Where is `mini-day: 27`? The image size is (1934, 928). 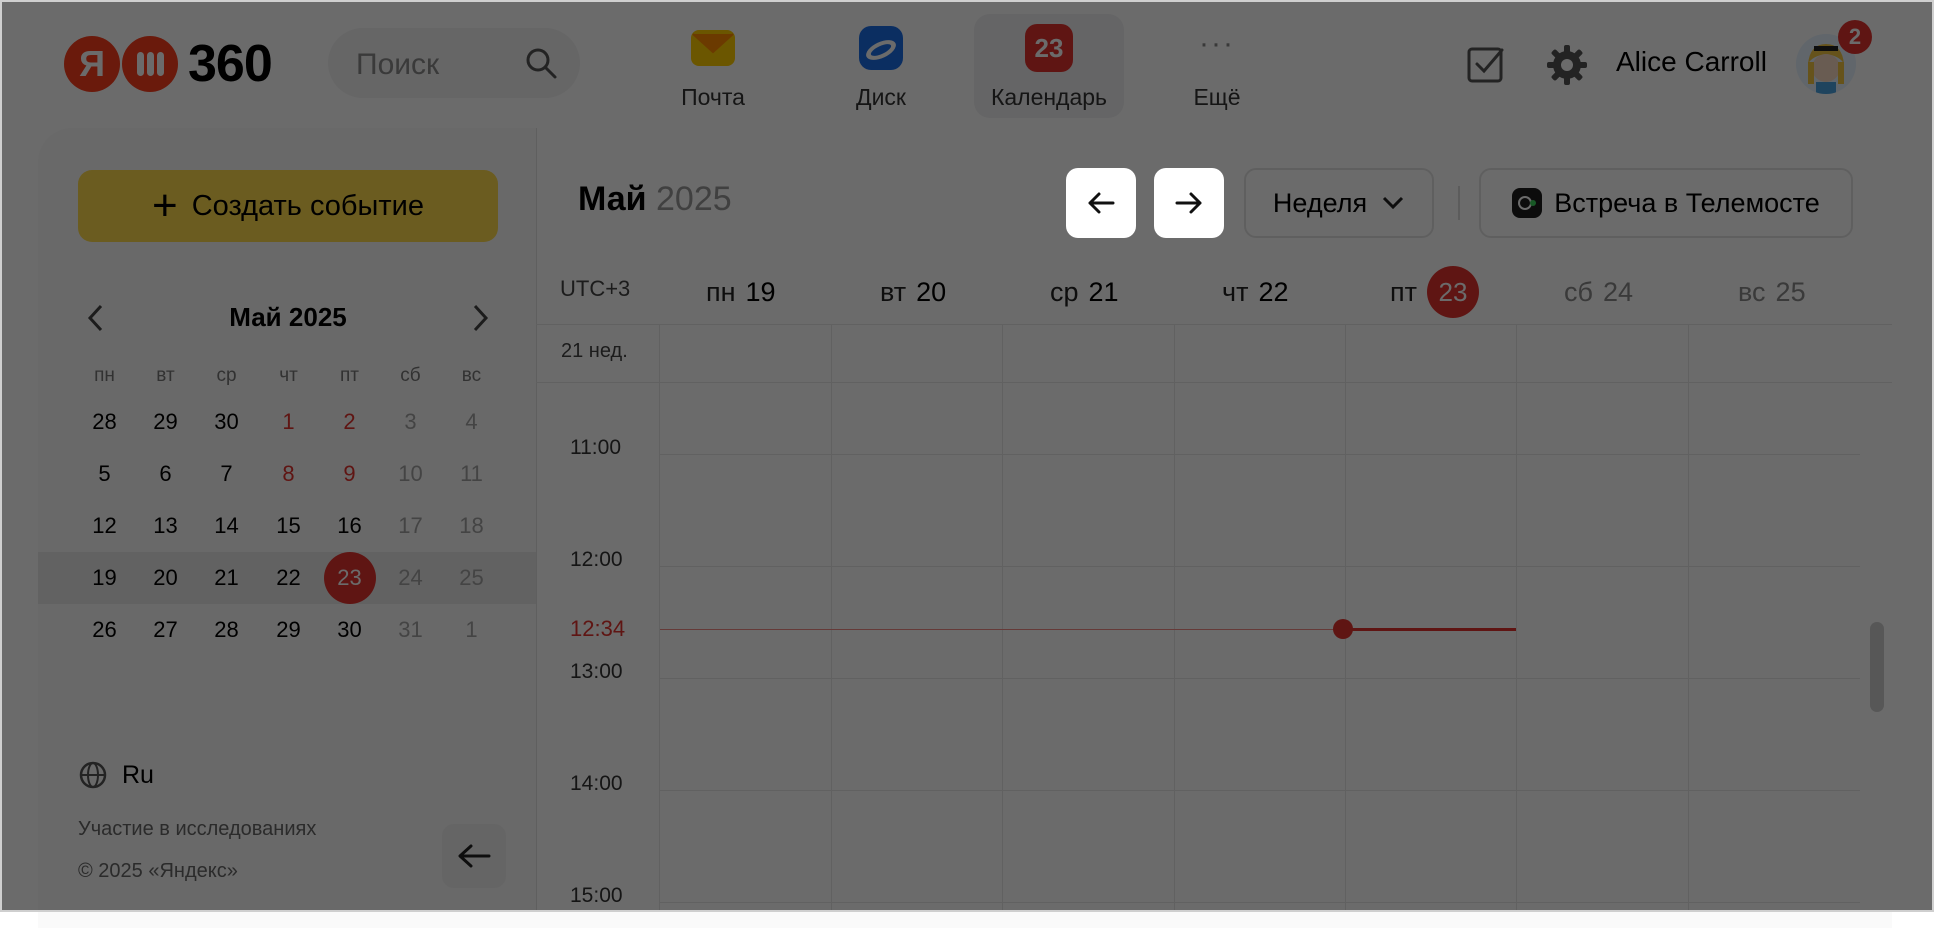 mini-day: 27 is located at coordinates (165, 630).